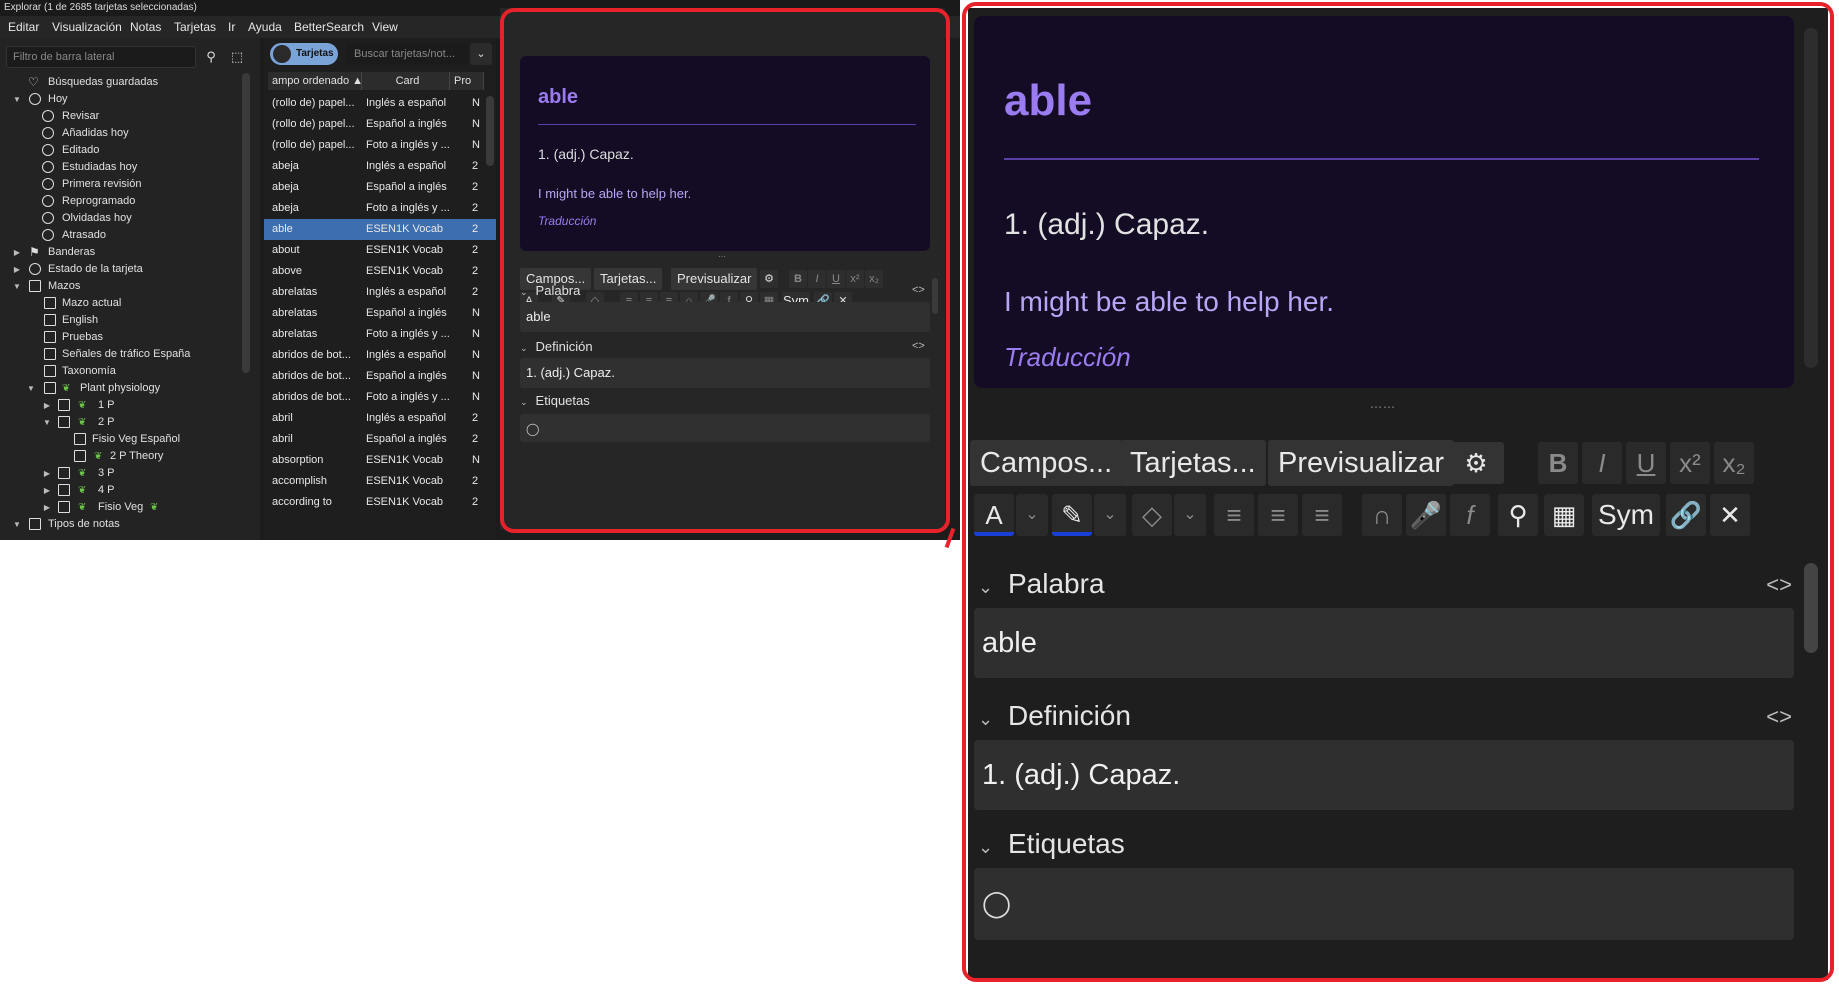 The image size is (1839, 986). What do you see at coordinates (120, 320) in the screenshot?
I see `sidebar-item-english: English` at bounding box center [120, 320].